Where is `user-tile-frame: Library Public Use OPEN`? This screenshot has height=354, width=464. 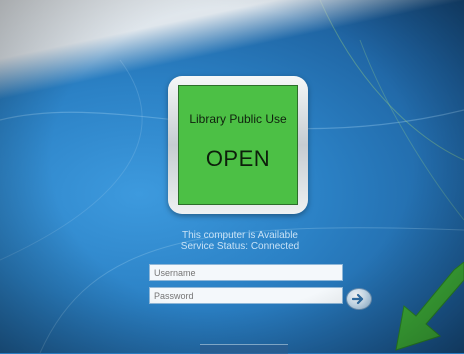 user-tile-frame: Library Public Use OPEN is located at coordinates (238, 145).